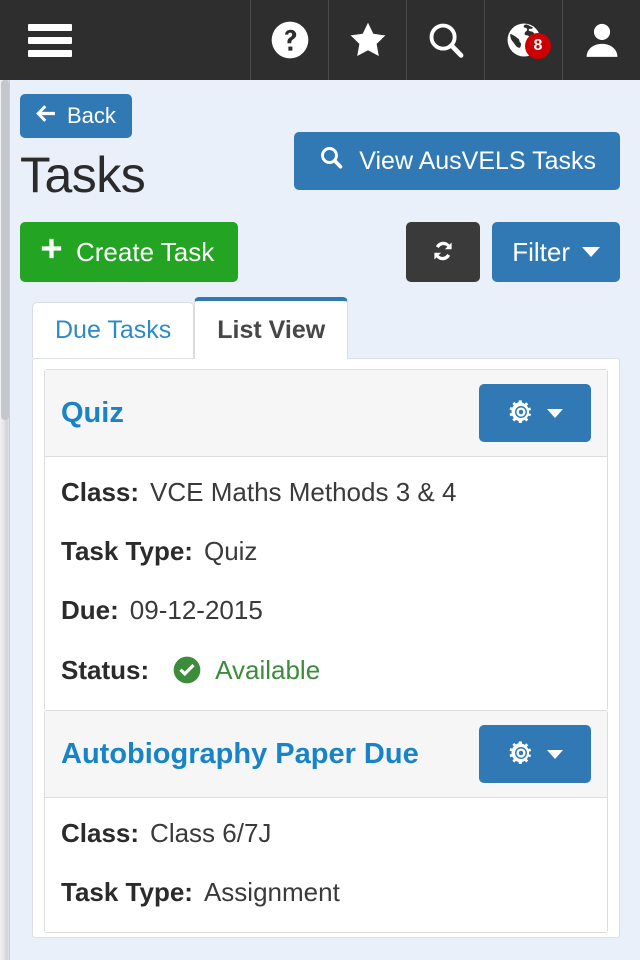 The height and width of the screenshot is (960, 640). Describe the element at coordinates (211, 833) in the screenshot. I see `field-value: Class 6/7J` at that location.